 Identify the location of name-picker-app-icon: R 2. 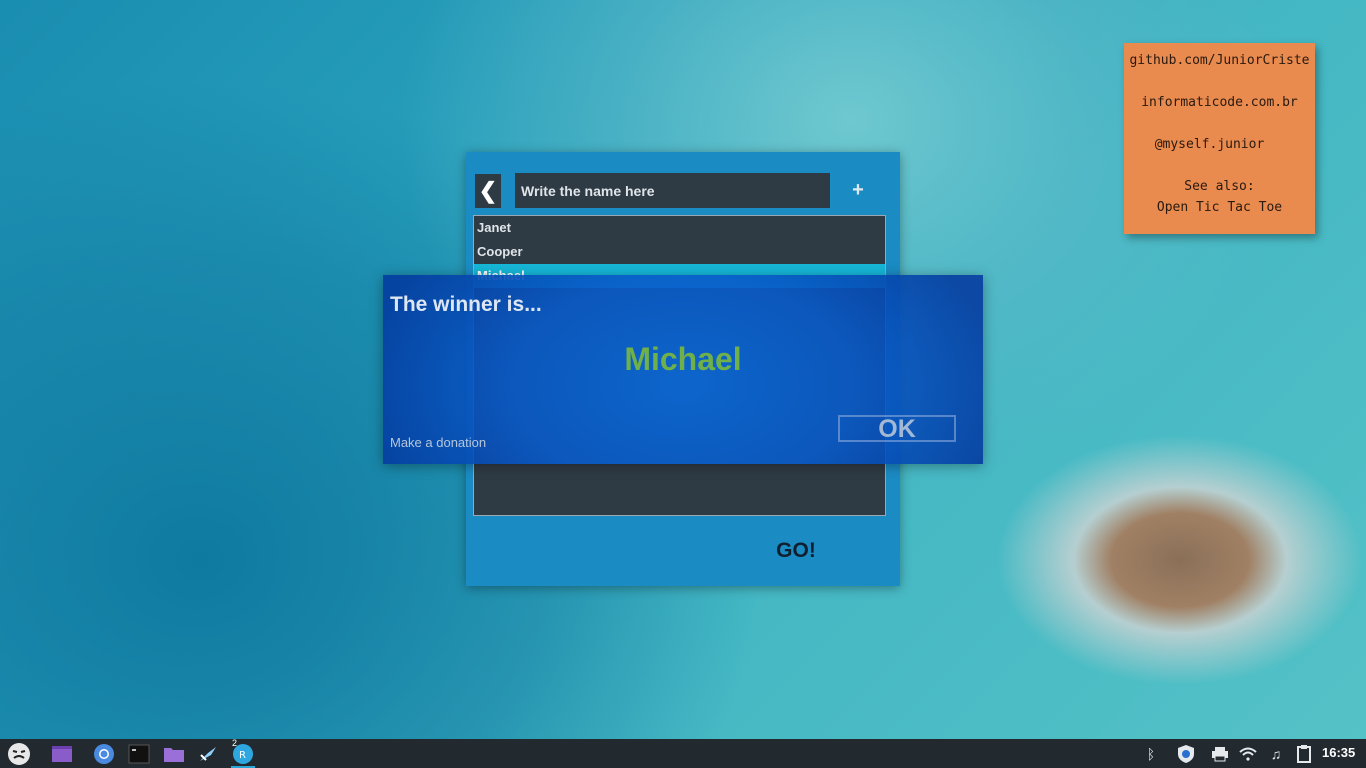
(243, 753).